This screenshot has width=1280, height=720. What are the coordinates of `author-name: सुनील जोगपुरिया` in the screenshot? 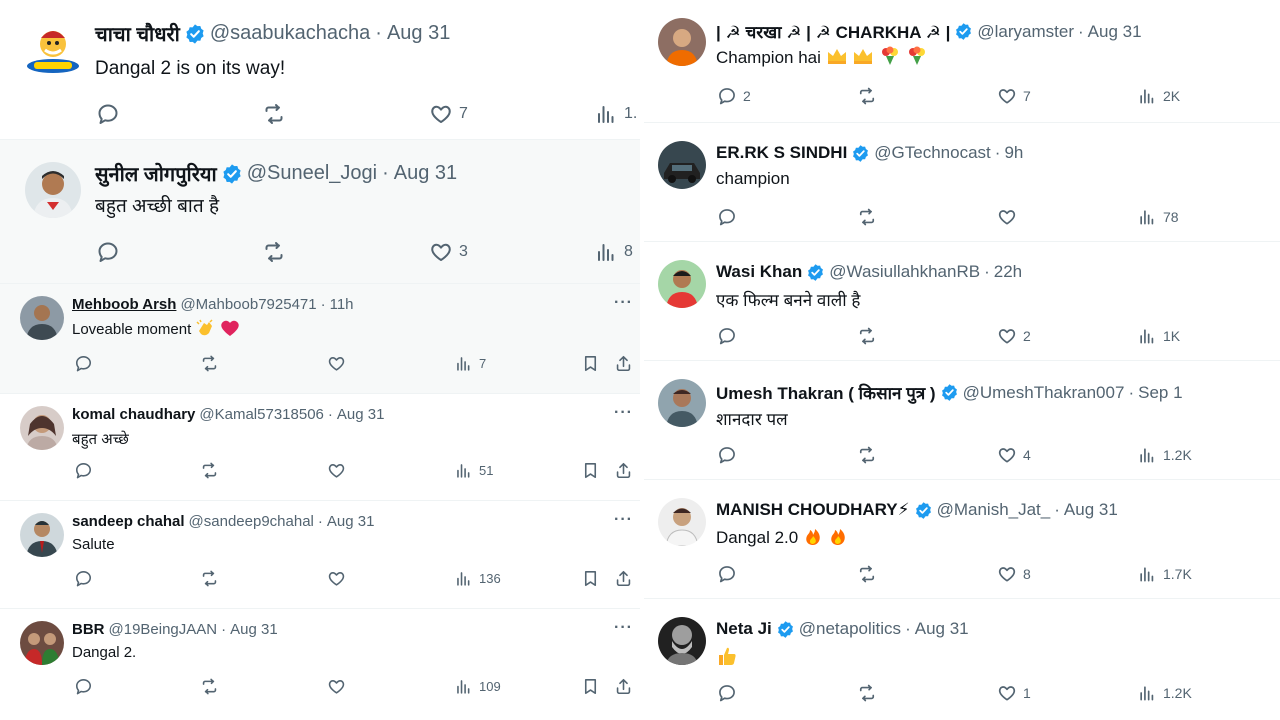 It's located at (156, 173).